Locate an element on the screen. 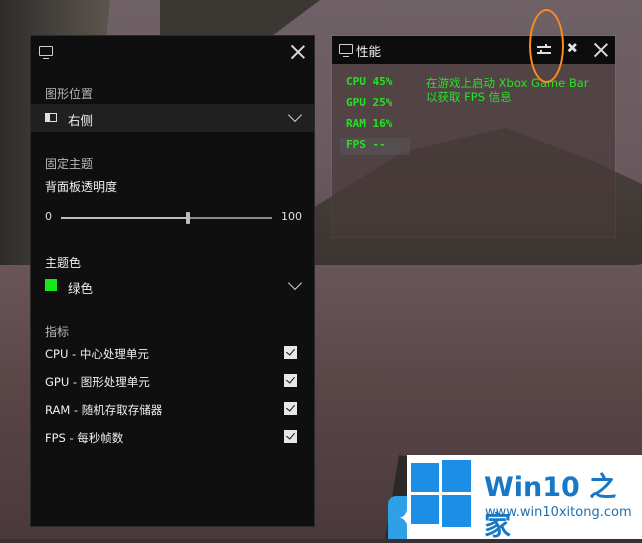 This screenshot has height=543, width=642. position-right-icon is located at coordinates (51, 117).